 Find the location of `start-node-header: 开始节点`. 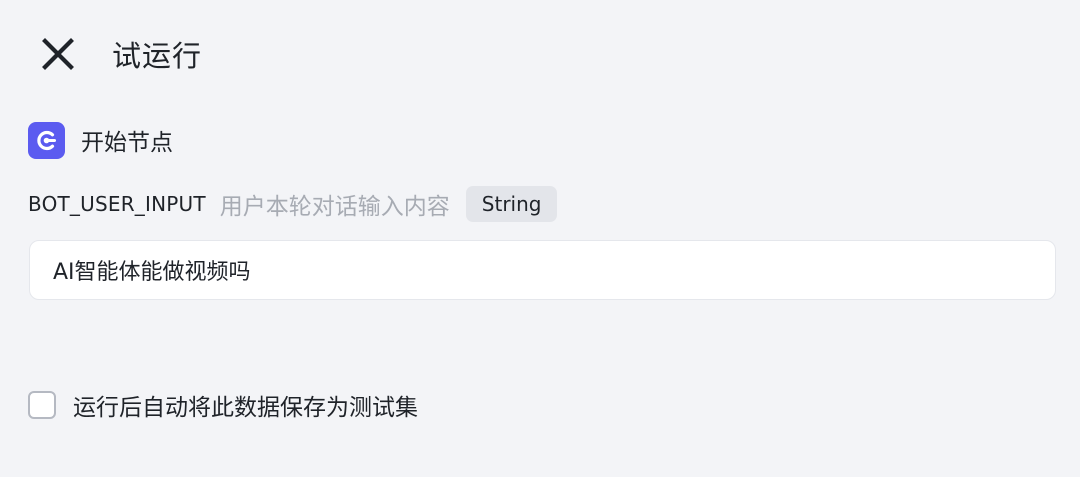

start-node-header: 开始节点 is located at coordinates (100, 140).